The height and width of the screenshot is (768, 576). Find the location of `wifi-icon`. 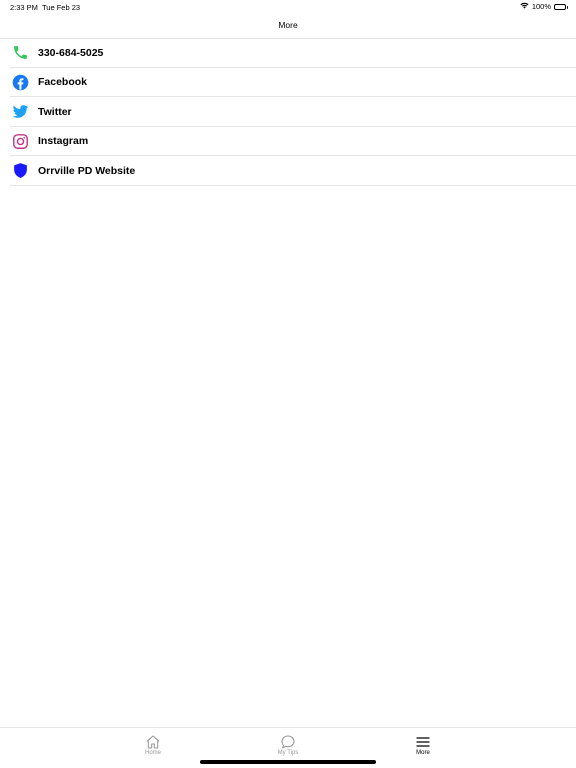

wifi-icon is located at coordinates (524, 6).